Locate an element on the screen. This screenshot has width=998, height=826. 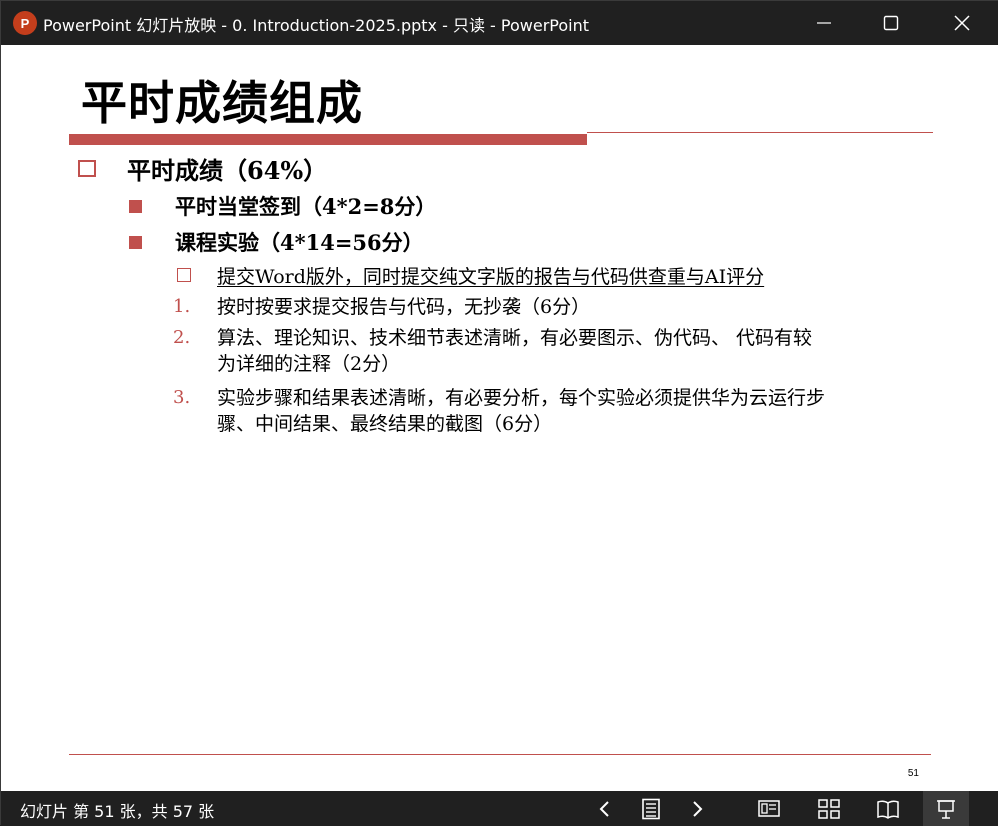
next-slide-button is located at coordinates (697, 808).